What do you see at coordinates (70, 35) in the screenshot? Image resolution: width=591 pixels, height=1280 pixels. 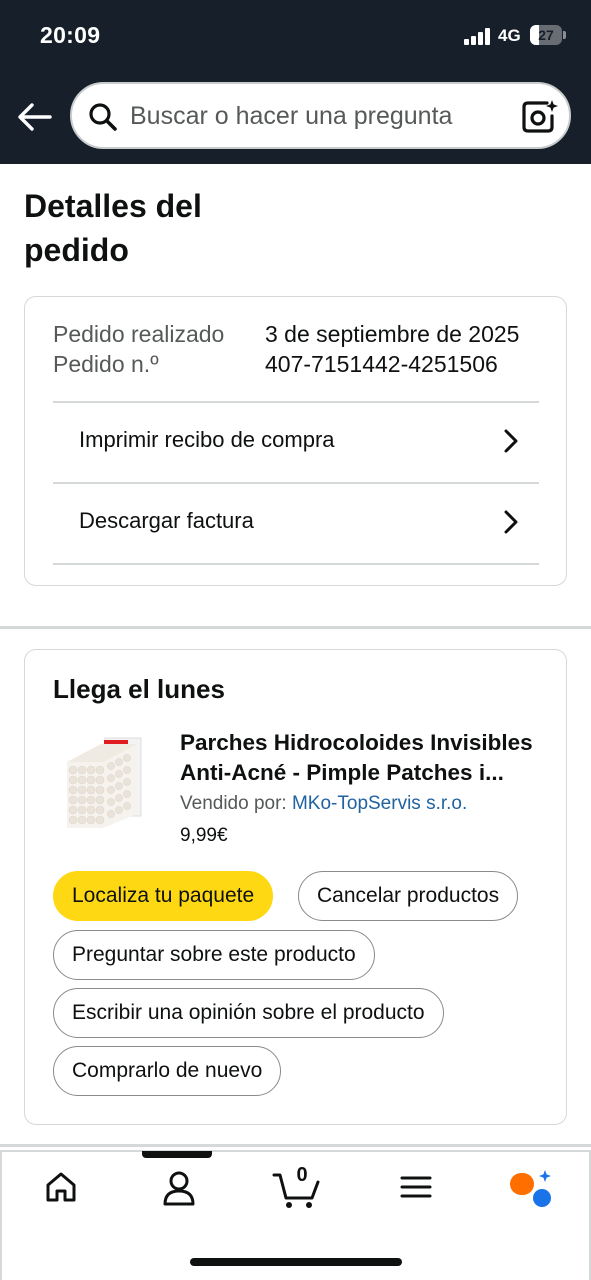 I see `status-time: 20:09` at bounding box center [70, 35].